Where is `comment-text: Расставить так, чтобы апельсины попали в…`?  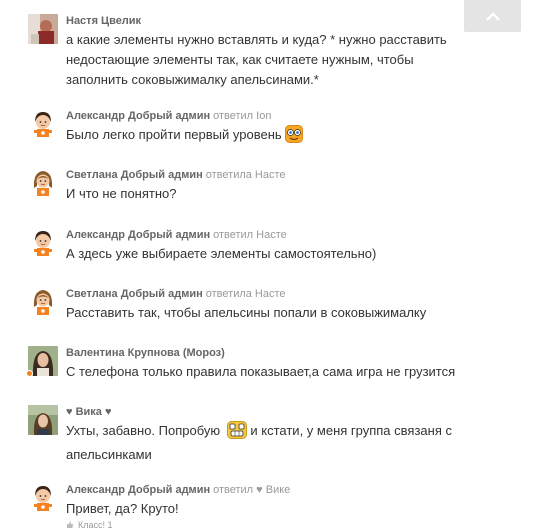 comment-text: Расставить так, чтобы апельсины попали в… is located at coordinates (246, 312).